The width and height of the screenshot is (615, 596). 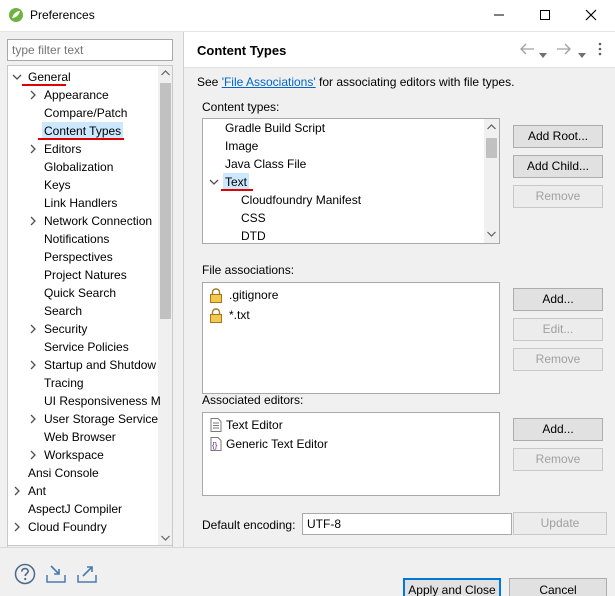 What do you see at coordinates (343, 235) in the screenshot?
I see `content-type-item: DTD` at bounding box center [343, 235].